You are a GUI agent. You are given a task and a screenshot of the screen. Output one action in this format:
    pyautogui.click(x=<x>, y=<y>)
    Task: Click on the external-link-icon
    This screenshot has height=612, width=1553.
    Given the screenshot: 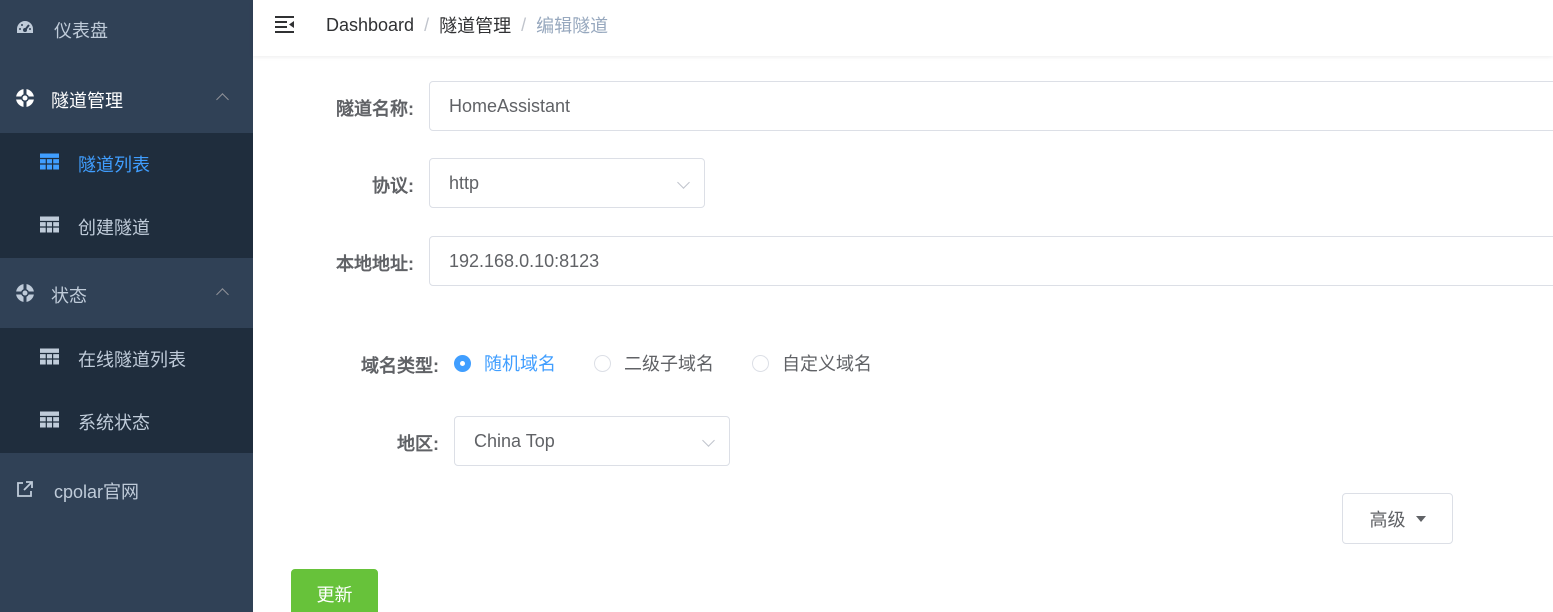 What is the action you would take?
    pyautogui.click(x=25, y=489)
    